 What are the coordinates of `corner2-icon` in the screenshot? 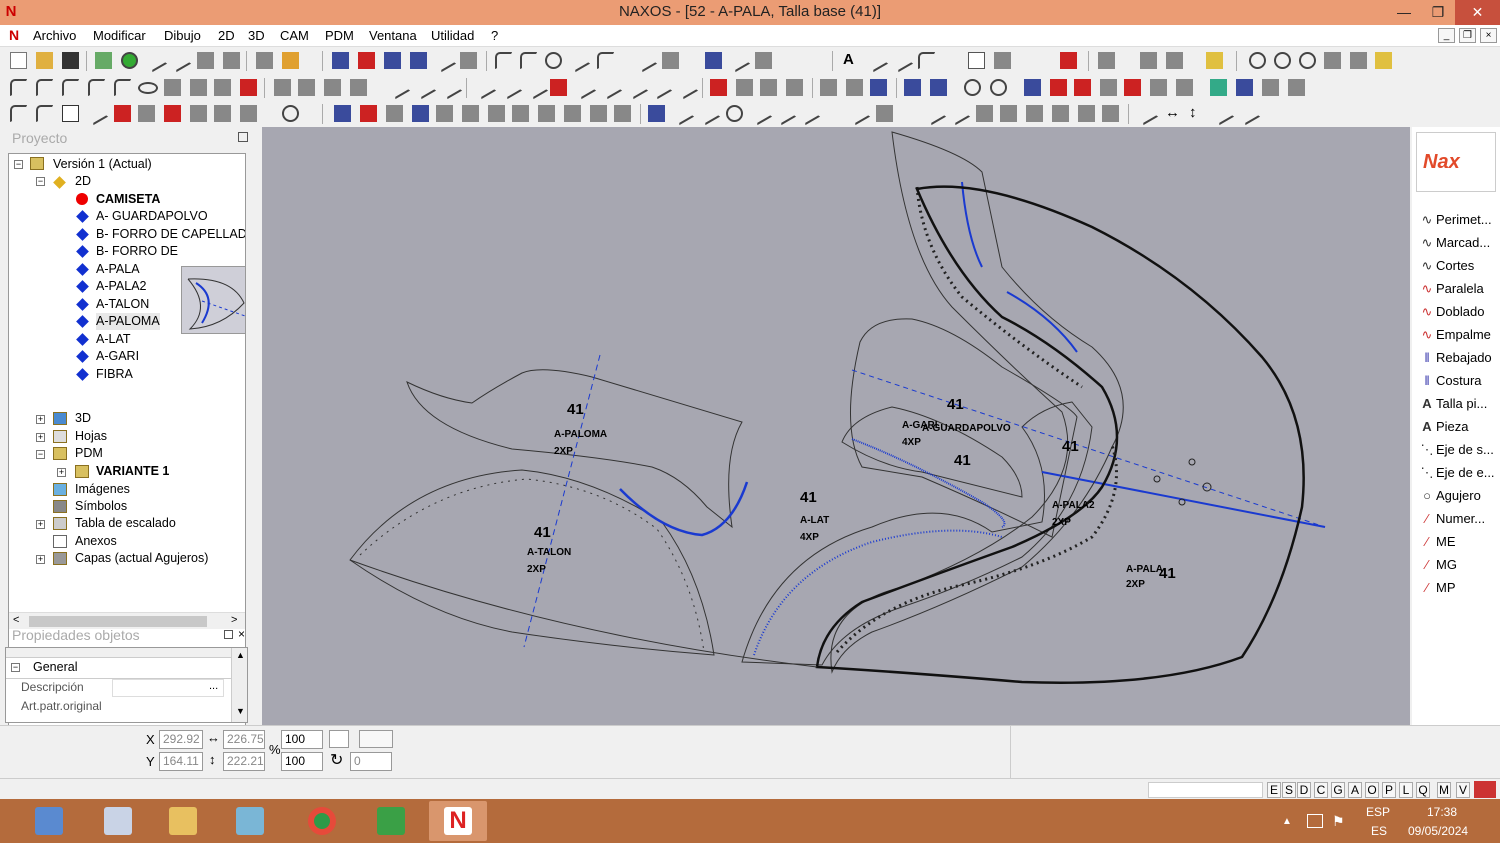 It's located at (44, 113).